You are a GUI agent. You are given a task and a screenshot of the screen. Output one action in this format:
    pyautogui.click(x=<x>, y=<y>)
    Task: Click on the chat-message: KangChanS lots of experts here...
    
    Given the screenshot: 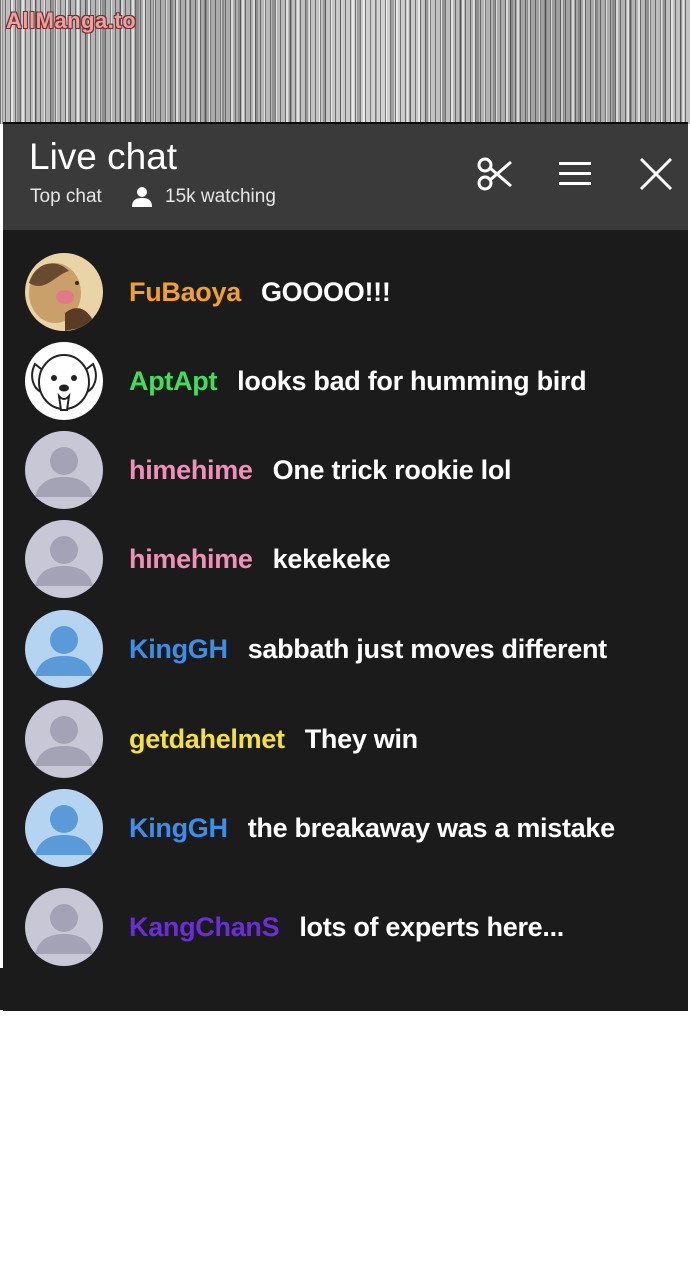 What is the action you would take?
    pyautogui.click(x=294, y=927)
    